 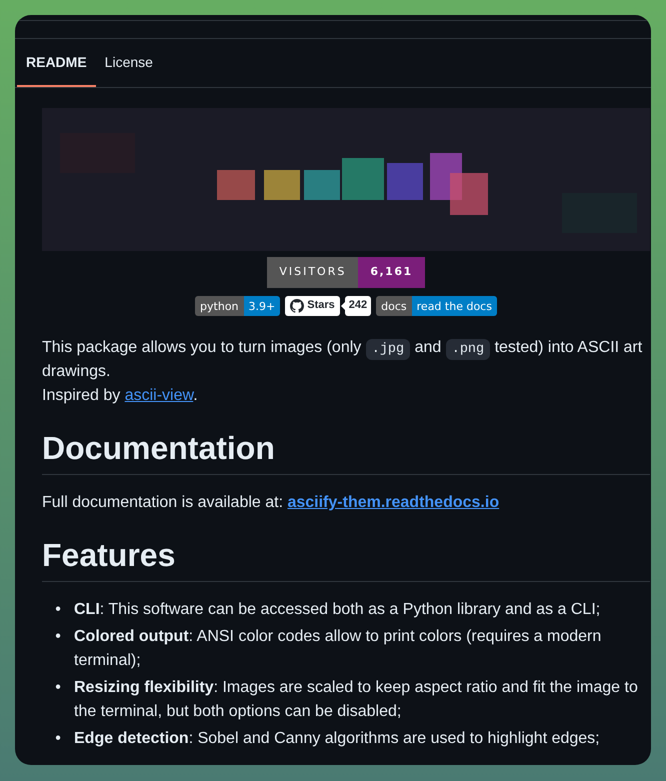 I want to click on section-heading: Documentation, so click(x=346, y=451).